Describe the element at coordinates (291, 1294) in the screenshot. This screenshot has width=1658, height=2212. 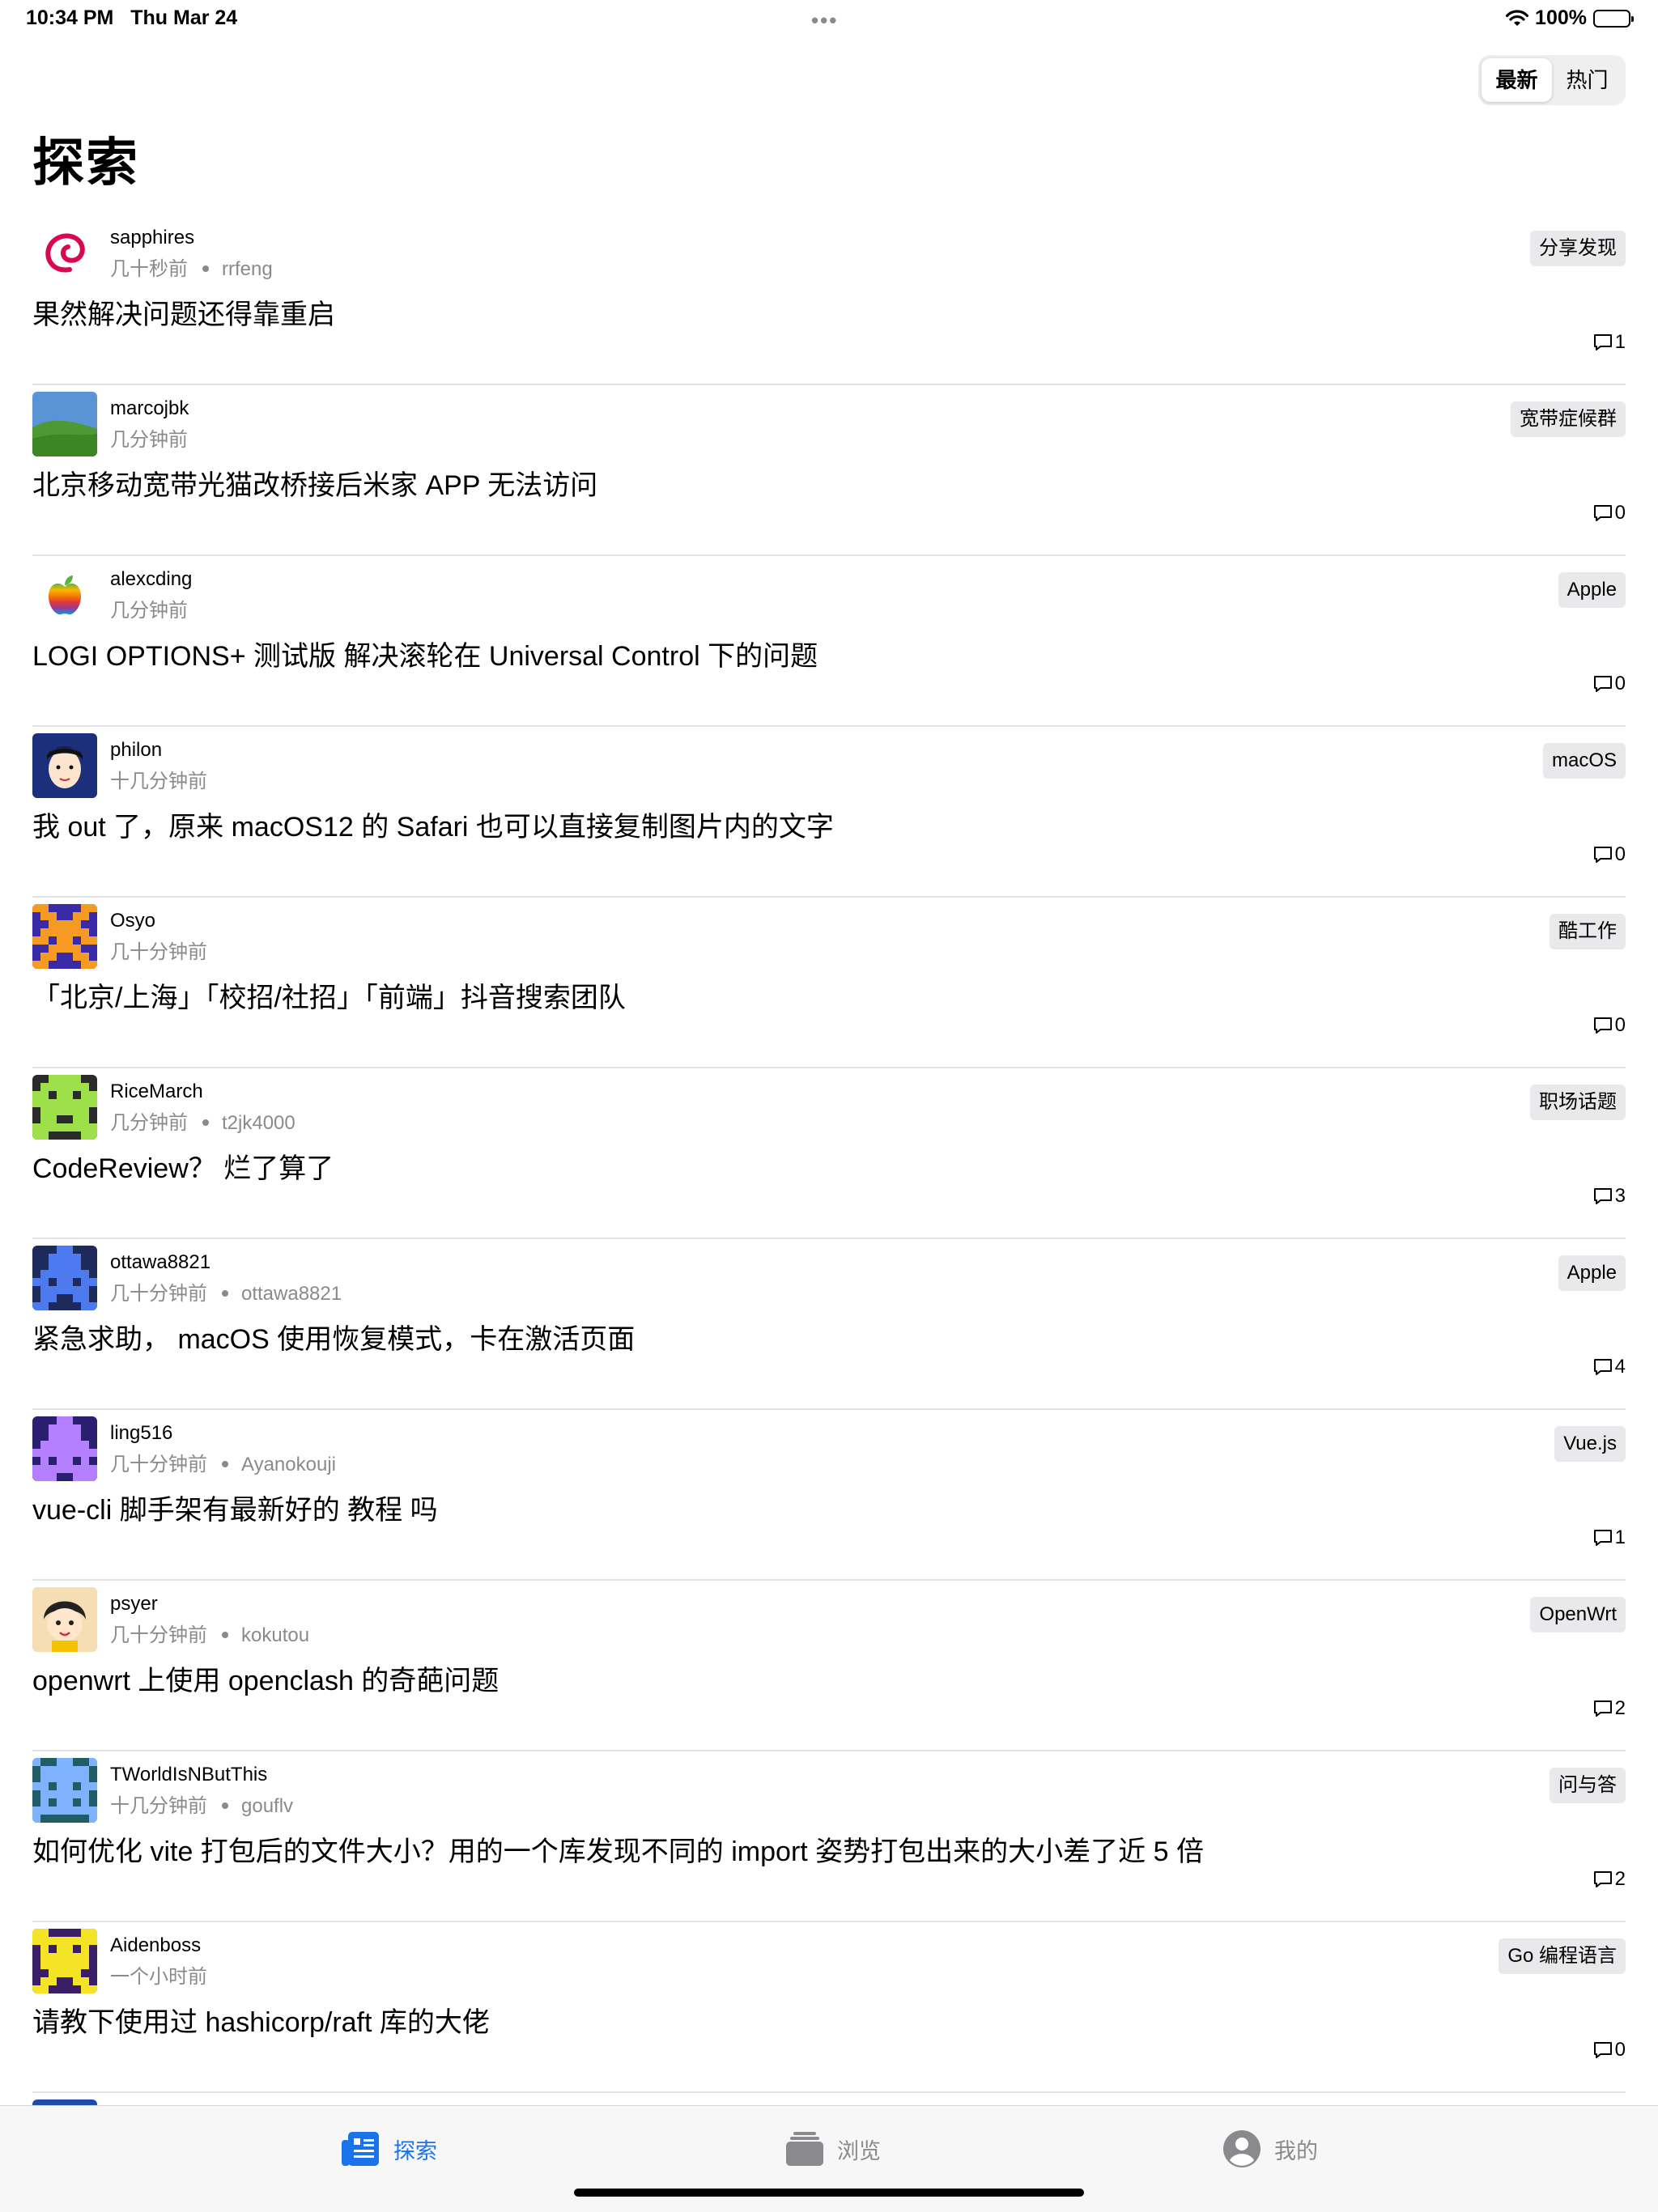
I see `last-reply-user: ottawa8821` at that location.